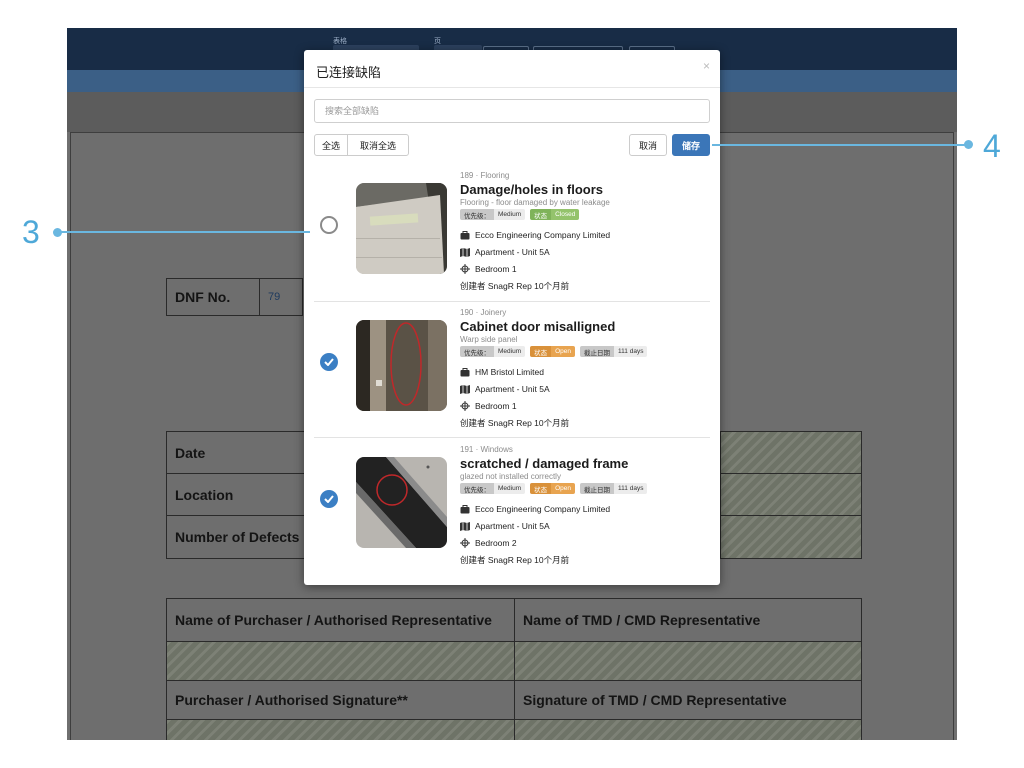 This screenshot has width=1024, height=768. Describe the element at coordinates (791, 537) in the screenshot. I see `defects-value-cell` at that location.